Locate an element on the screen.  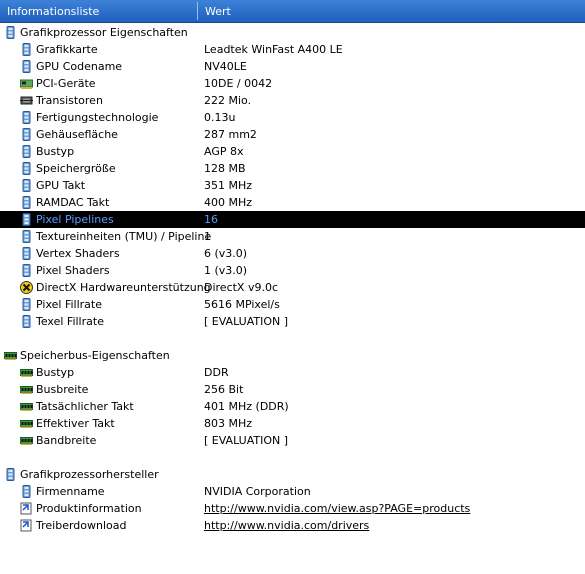
item-label: PCI-Geräte is located at coordinates (66, 83).